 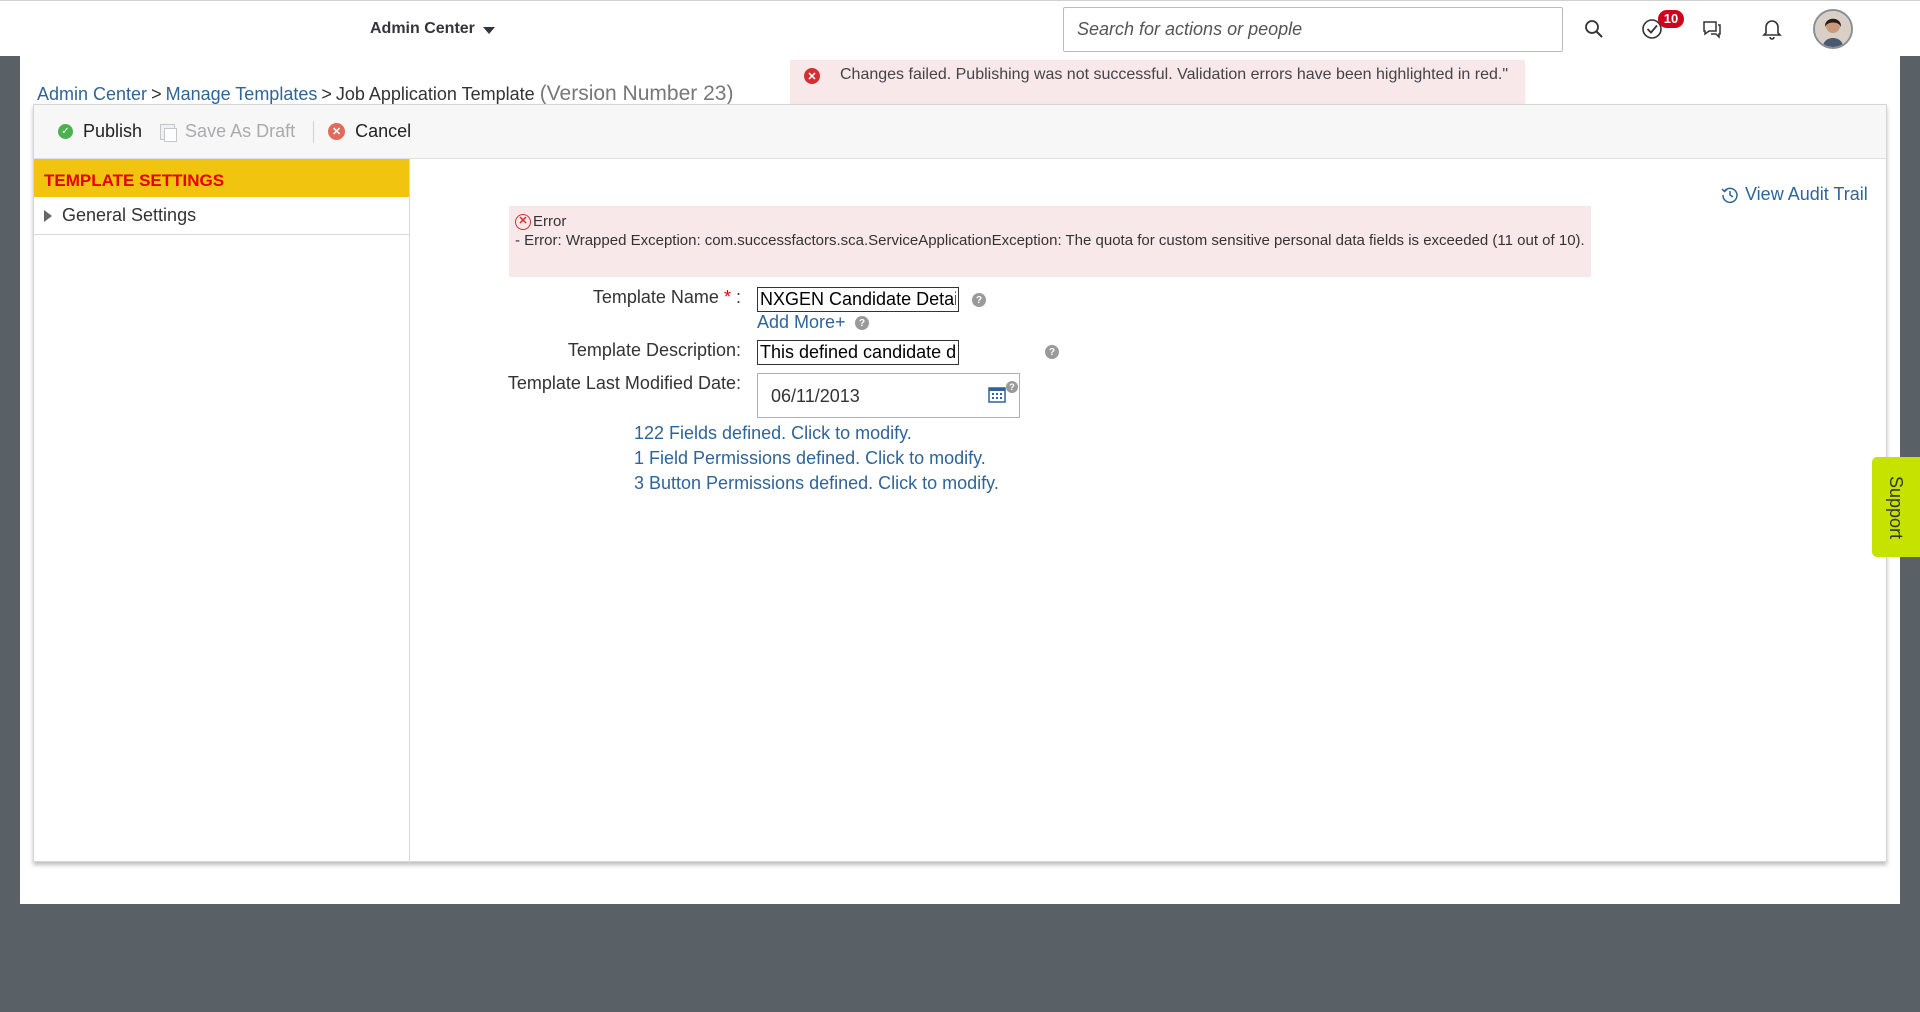 I want to click on shell-bar: Admin Center 10, so click(x=960, y=28).